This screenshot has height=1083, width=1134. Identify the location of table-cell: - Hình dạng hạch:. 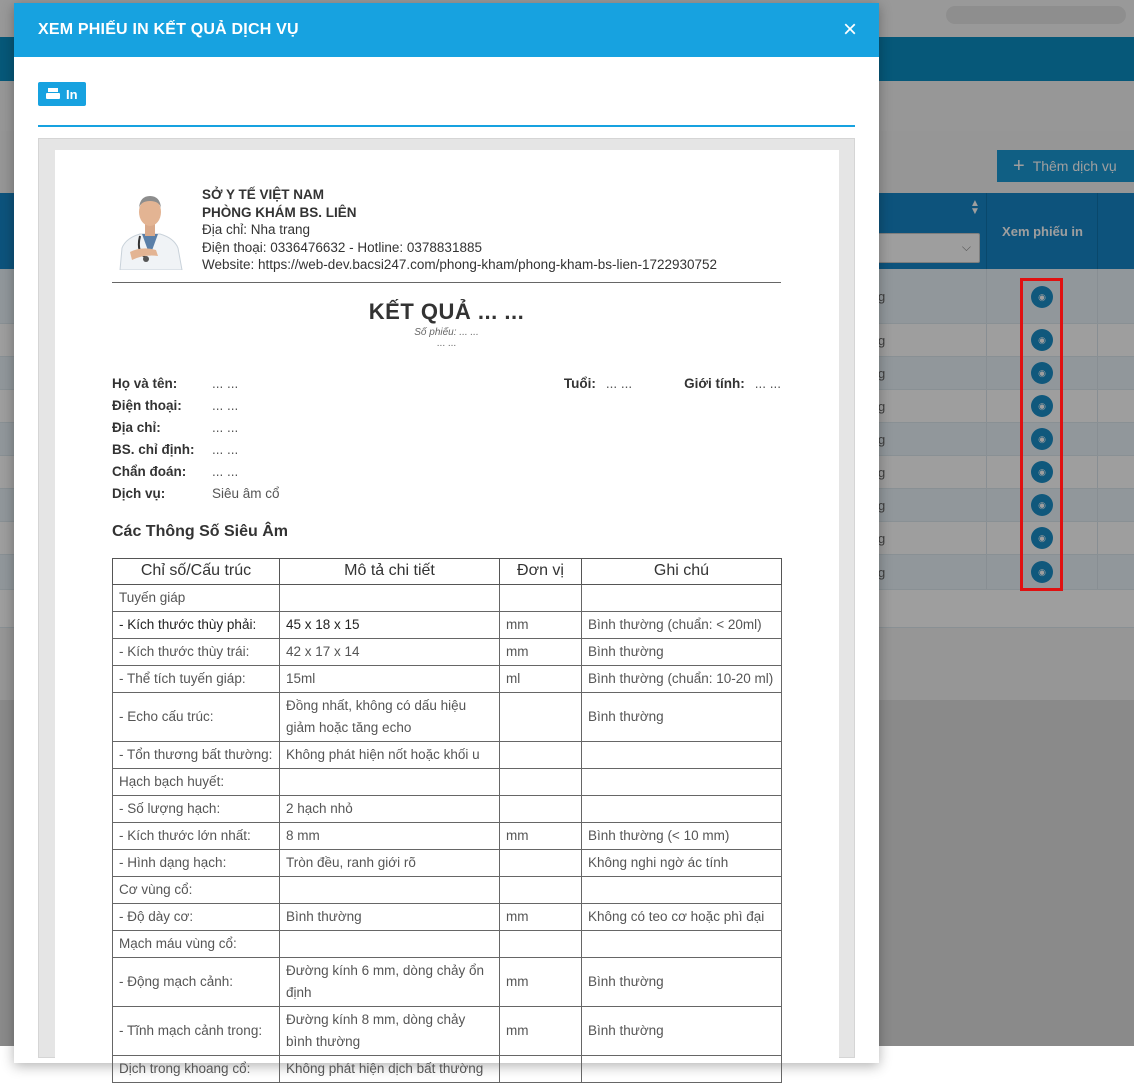
(196, 862).